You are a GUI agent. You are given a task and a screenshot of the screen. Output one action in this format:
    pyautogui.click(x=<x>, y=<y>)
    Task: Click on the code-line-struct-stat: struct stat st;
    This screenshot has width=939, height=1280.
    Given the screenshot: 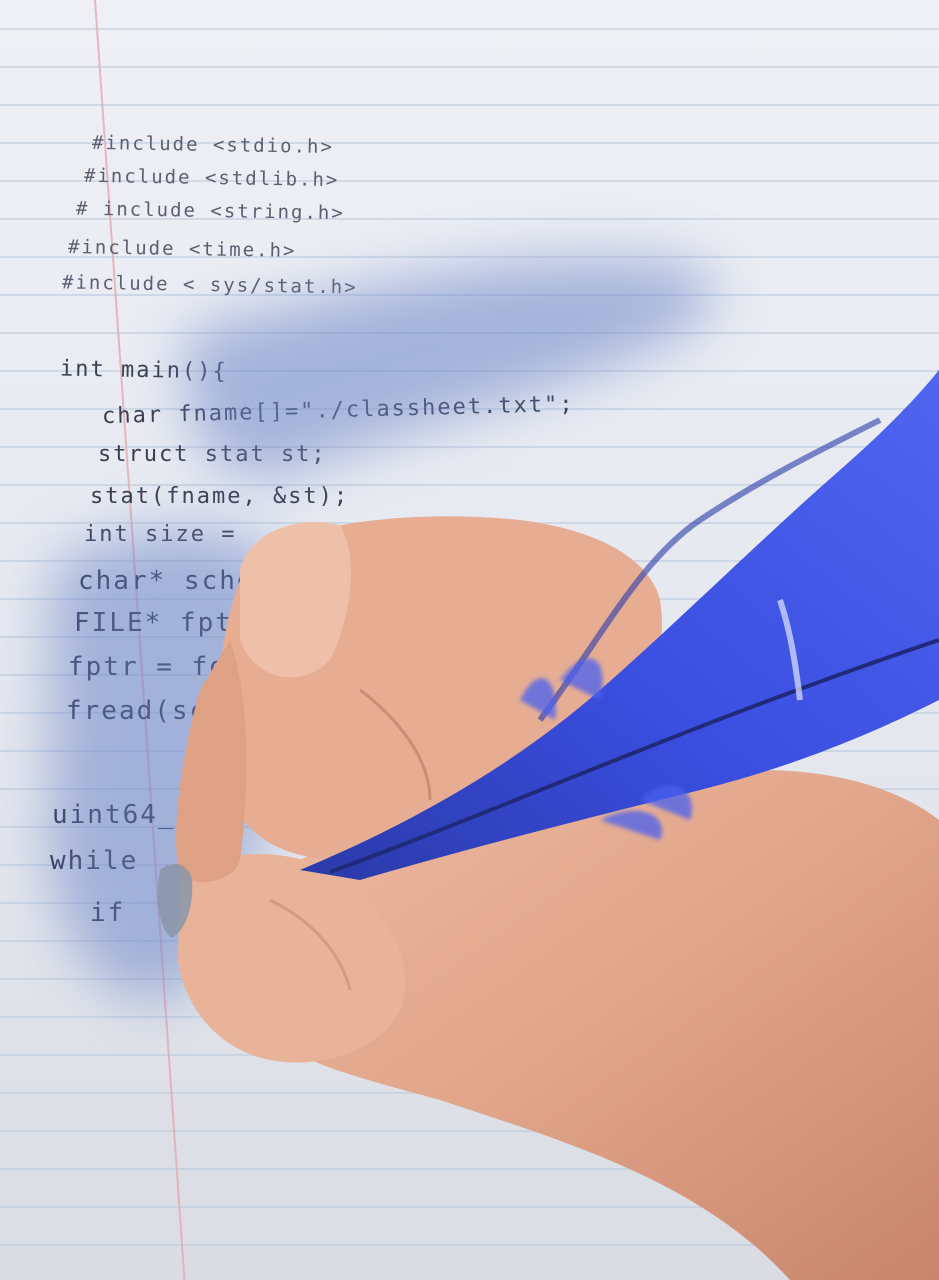 What is the action you would take?
    pyautogui.click(x=212, y=454)
    